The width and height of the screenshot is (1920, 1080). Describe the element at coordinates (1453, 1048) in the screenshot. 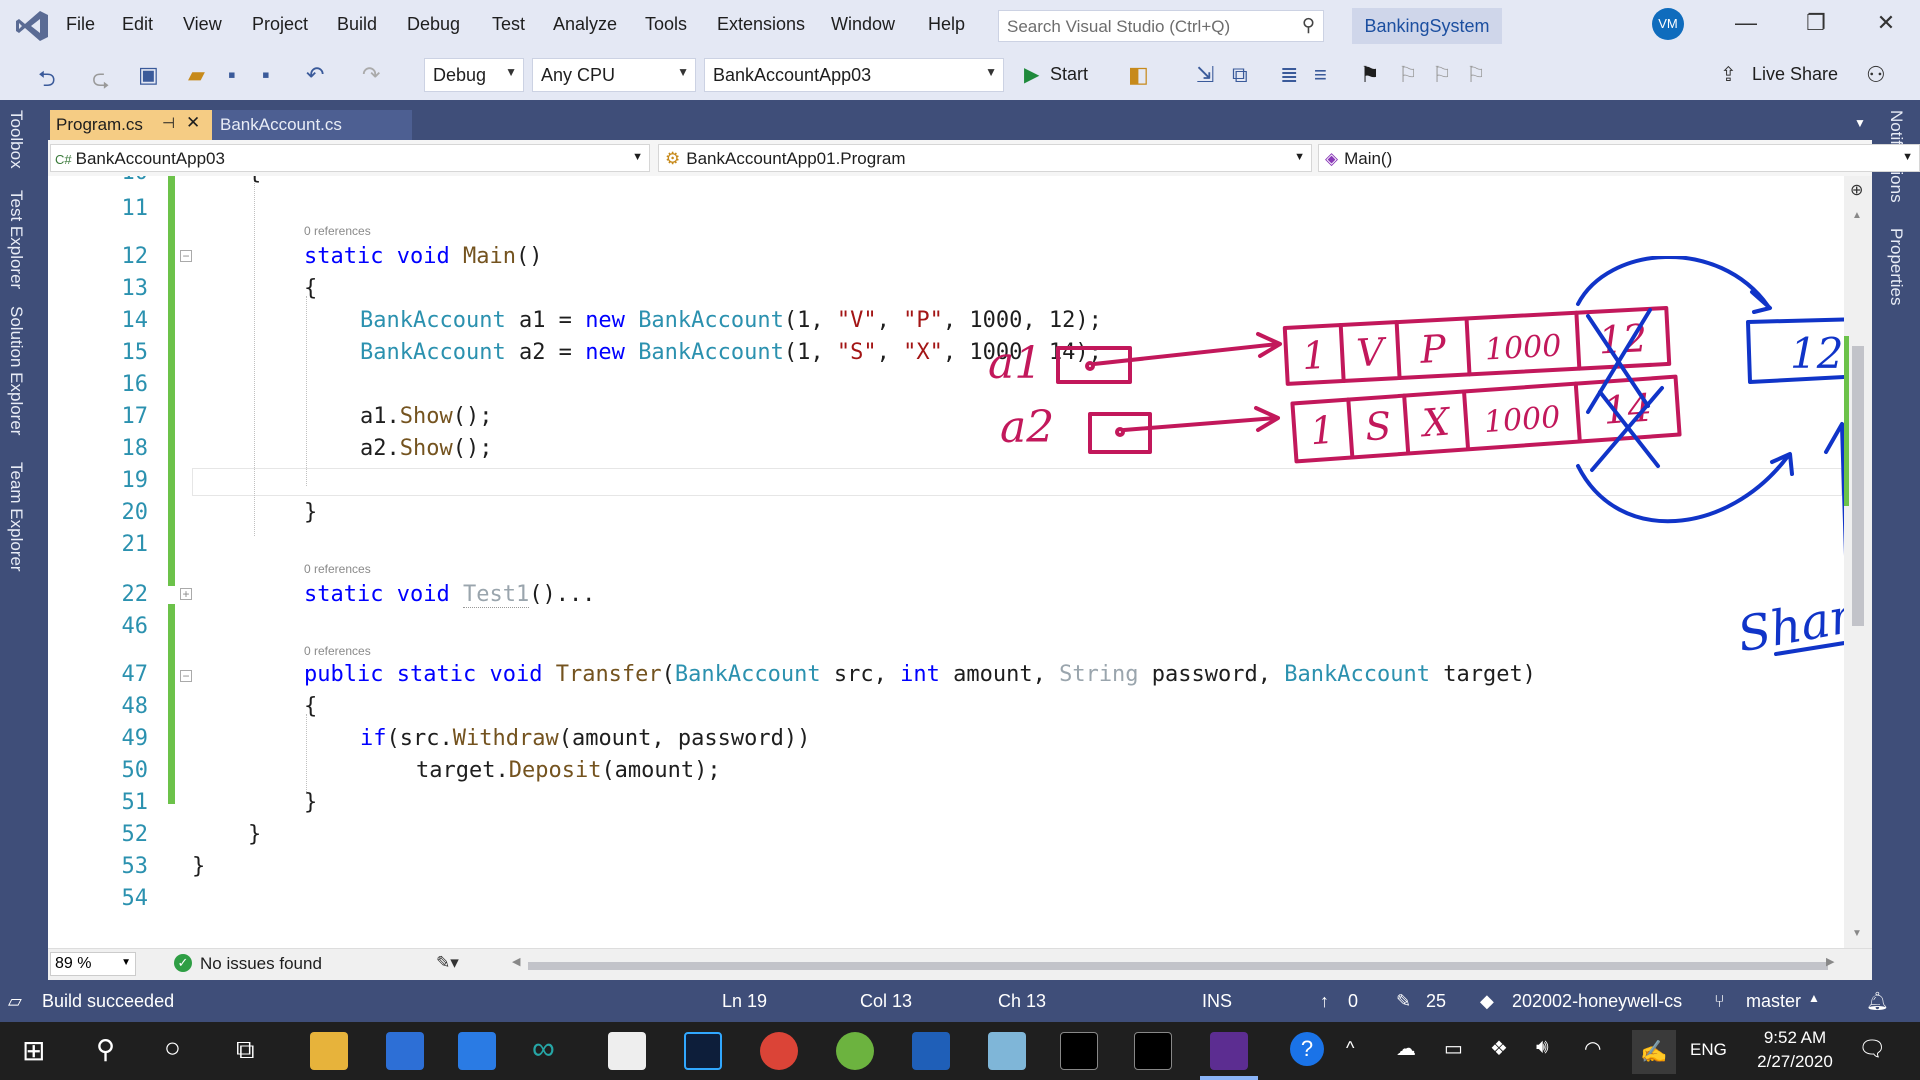

I see `battery-icon: ▭` at that location.